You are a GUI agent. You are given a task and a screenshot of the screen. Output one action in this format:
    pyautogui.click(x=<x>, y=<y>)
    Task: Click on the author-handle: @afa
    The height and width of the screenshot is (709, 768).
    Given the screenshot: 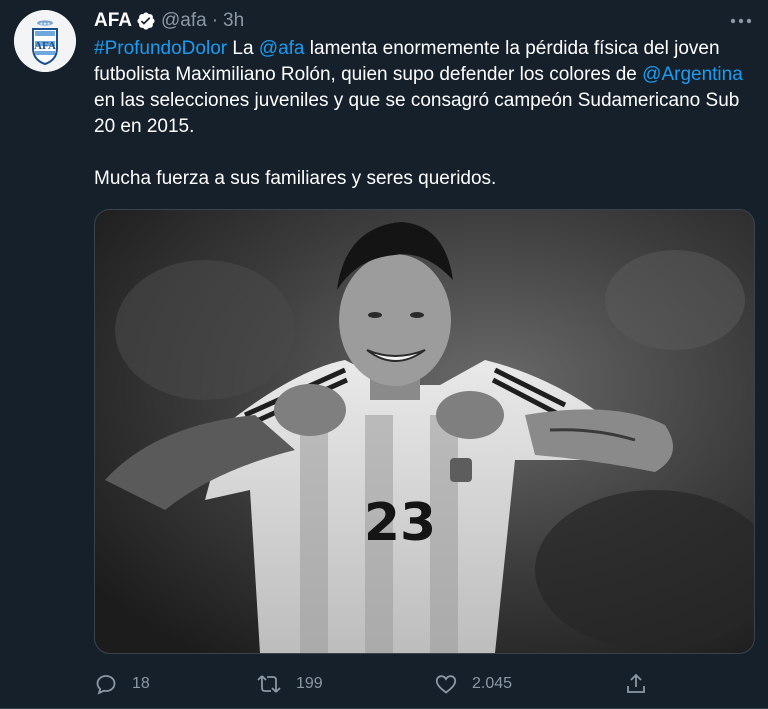 What is the action you would take?
    pyautogui.click(x=184, y=21)
    